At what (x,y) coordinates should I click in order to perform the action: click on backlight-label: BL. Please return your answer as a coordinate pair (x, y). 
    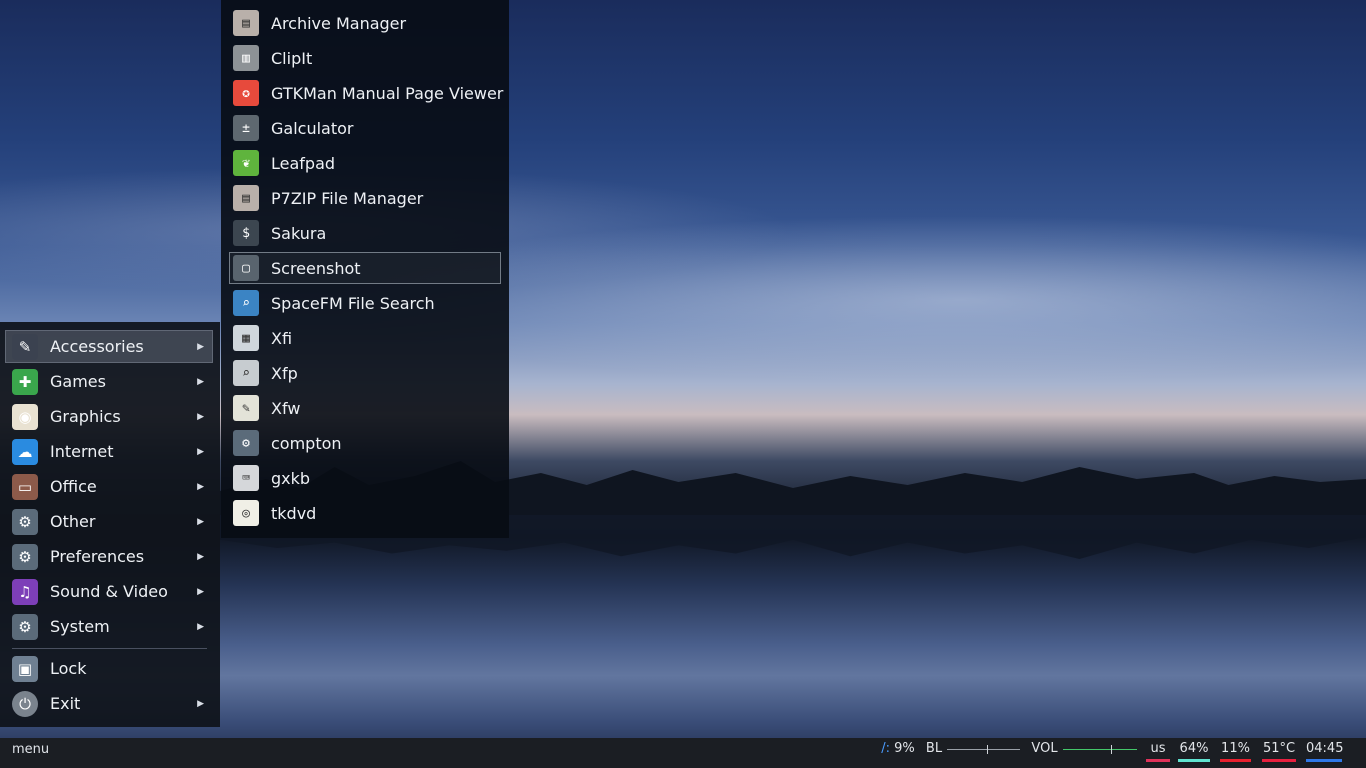
    Looking at the image, I should click on (934, 748).